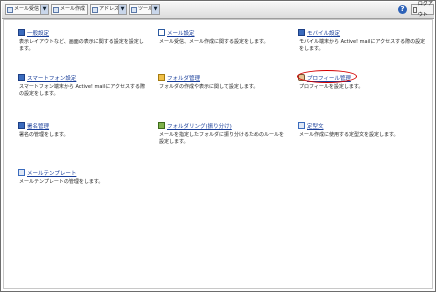  I want to click on tools-button: ツール ▼, so click(144, 9).